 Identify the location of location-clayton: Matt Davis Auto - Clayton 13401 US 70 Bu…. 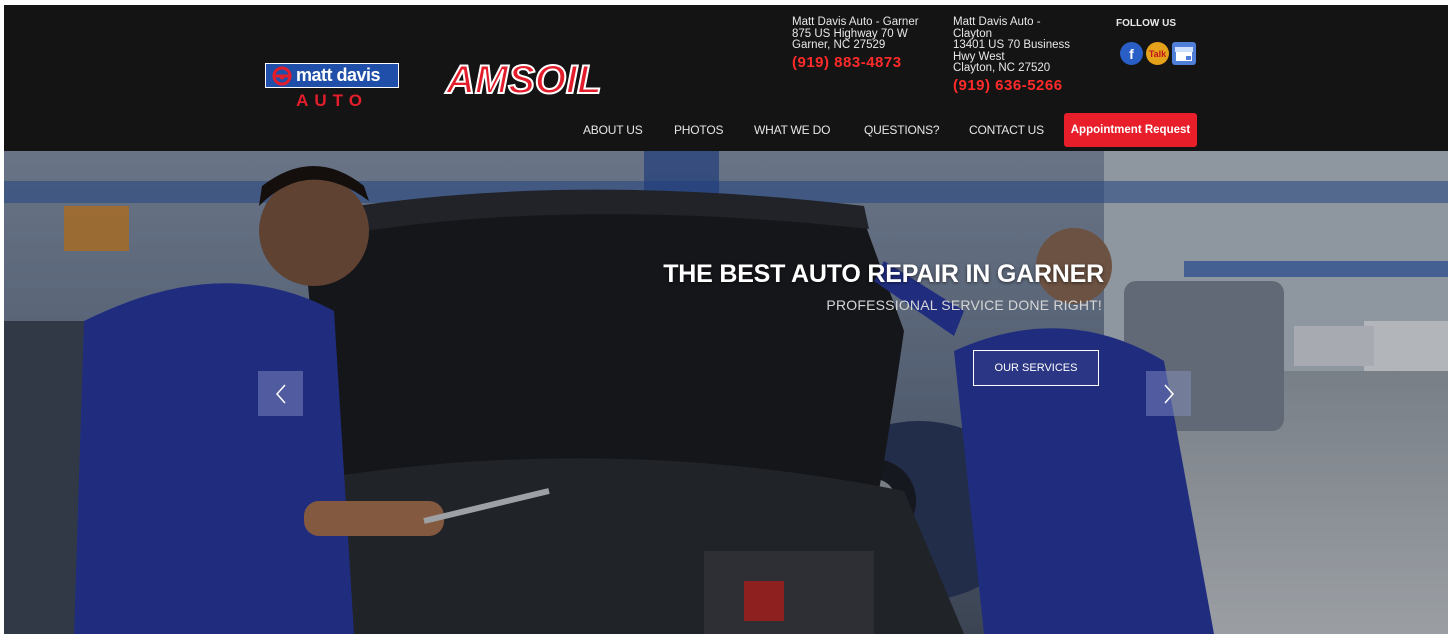
(1011, 55).